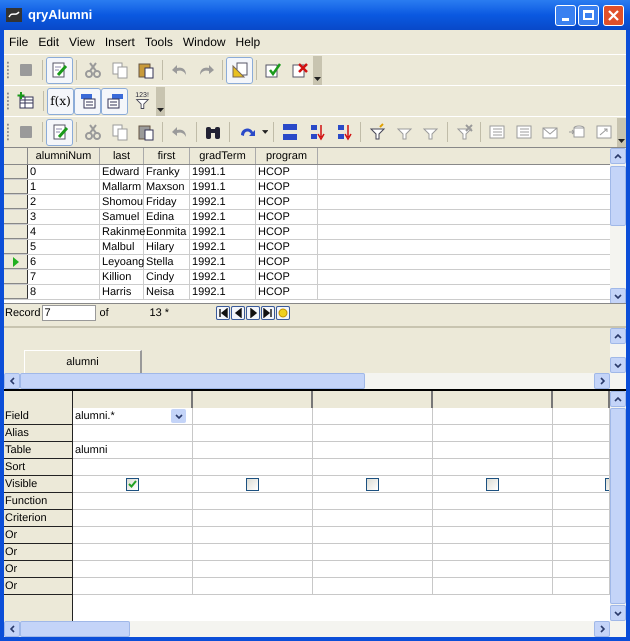  I want to click on column-header: gradTerm, so click(223, 156).